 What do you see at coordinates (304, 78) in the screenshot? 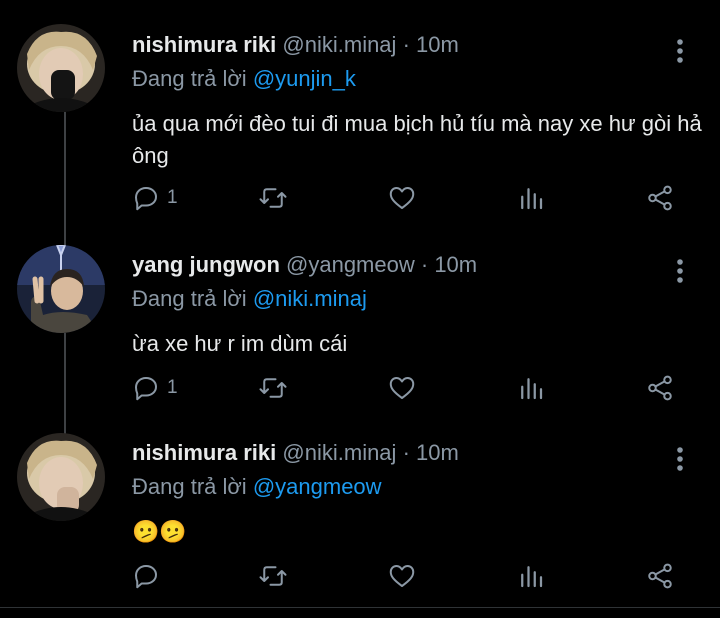
I see `reply-mention: @yunjin_k` at bounding box center [304, 78].